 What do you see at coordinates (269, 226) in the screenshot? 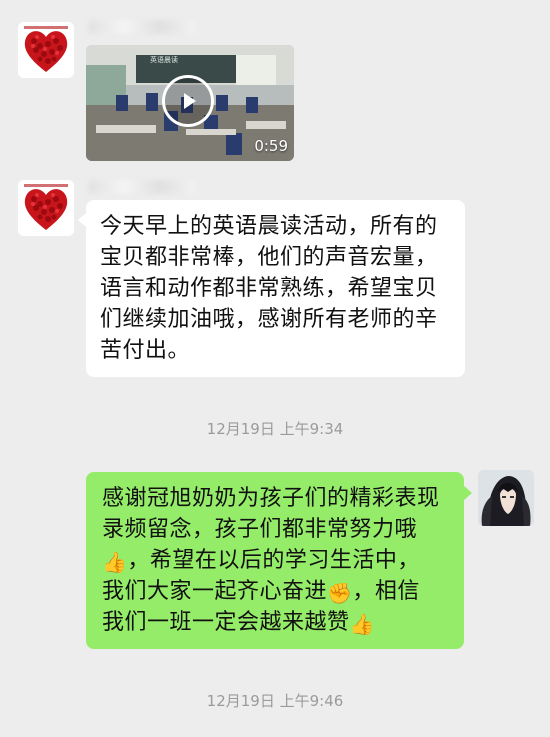
I see `message-line: 今天早上的英语晨读活动，所有的` at bounding box center [269, 226].